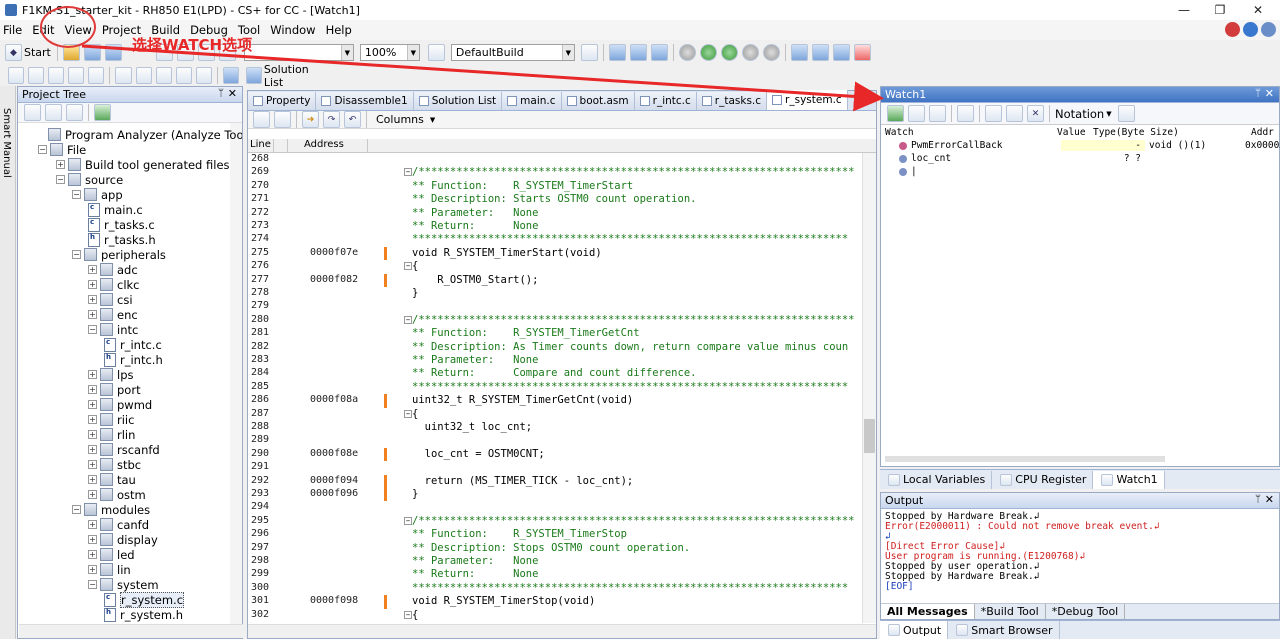 The height and width of the screenshot is (639, 1280). What do you see at coordinates (1025, 459) in the screenshot?
I see `watch-scrollbar` at bounding box center [1025, 459].